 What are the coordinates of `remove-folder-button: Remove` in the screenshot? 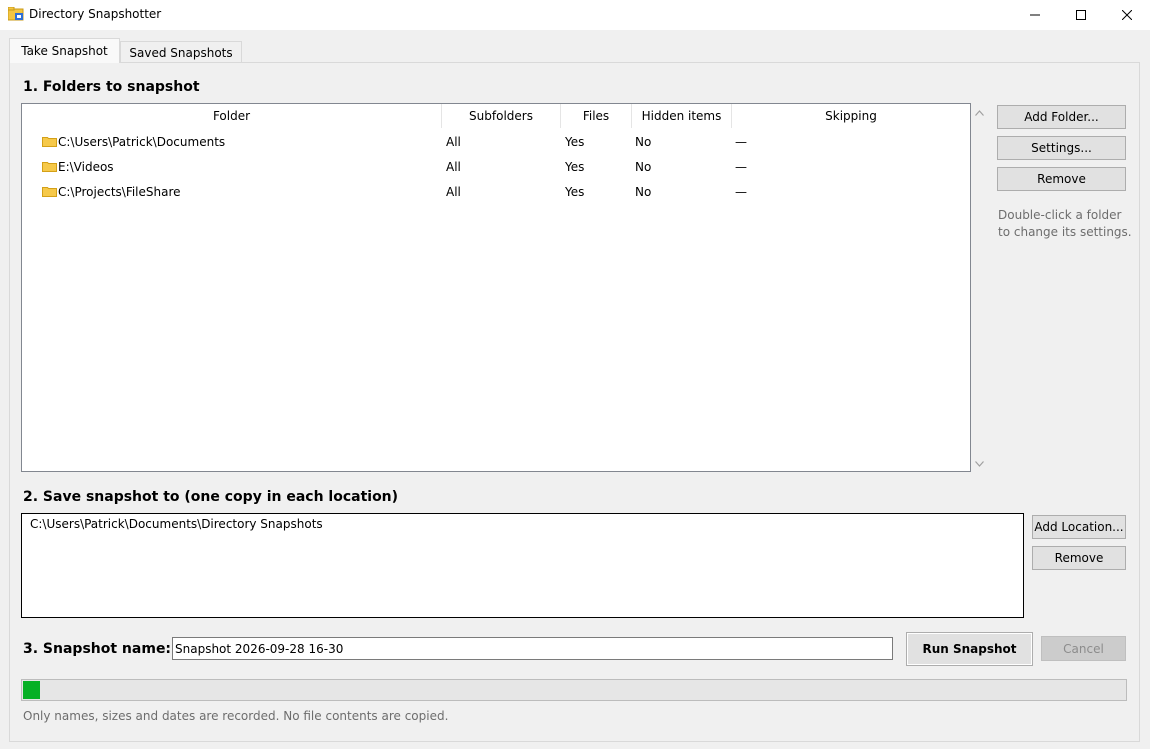 It's located at (1061, 179).